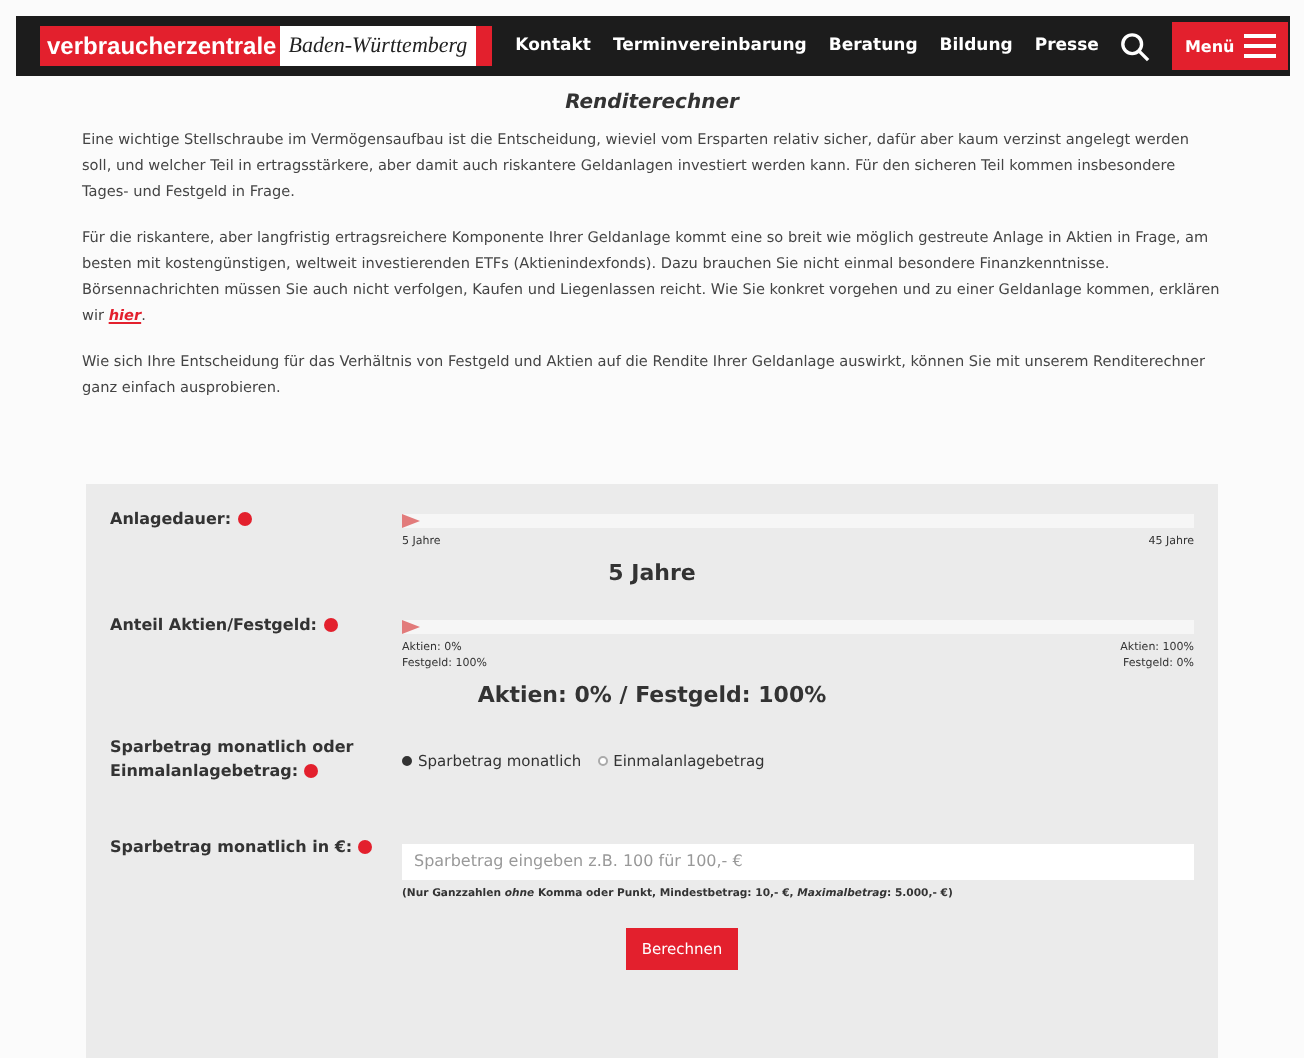 The height and width of the screenshot is (1058, 1304). I want to click on logo: verbraucherzentrale Baden-Württemberg, so click(265, 46).